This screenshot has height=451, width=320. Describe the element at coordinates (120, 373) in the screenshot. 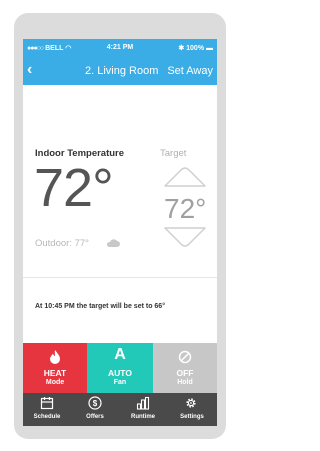

I see `auto-fan-label: AUTO` at that location.